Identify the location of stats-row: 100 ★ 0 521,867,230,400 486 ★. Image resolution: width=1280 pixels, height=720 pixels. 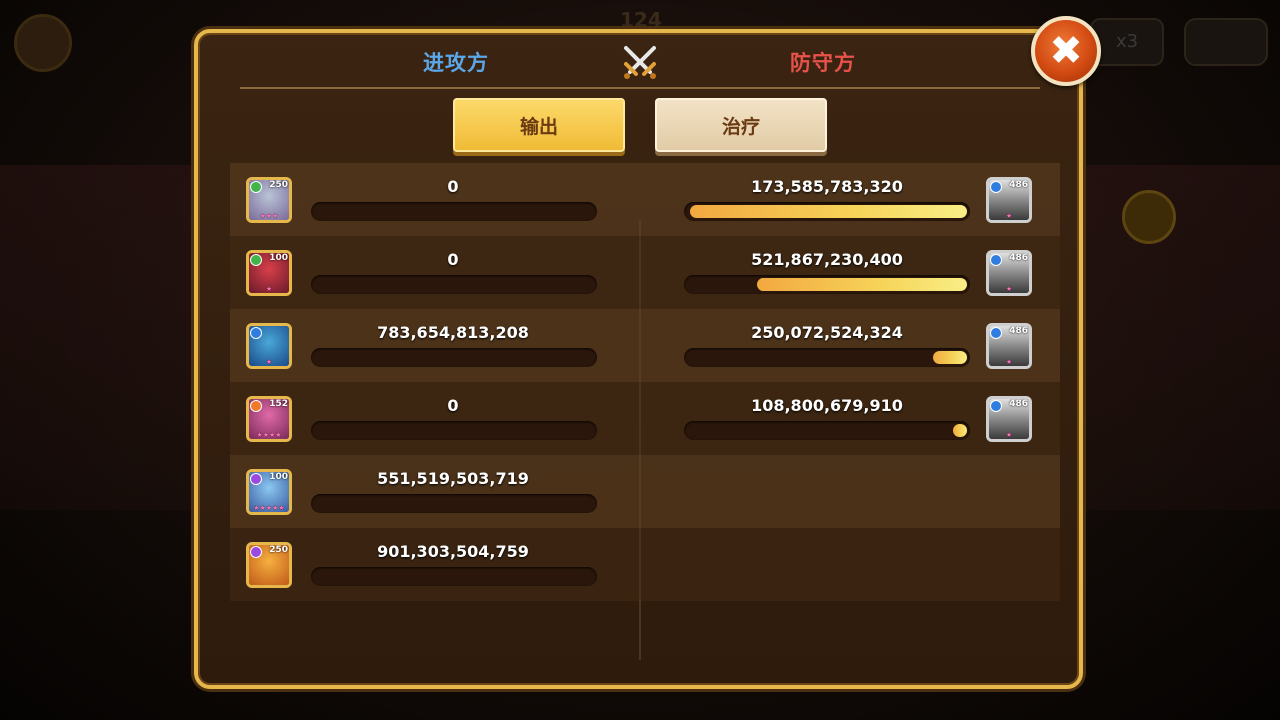
(645, 272).